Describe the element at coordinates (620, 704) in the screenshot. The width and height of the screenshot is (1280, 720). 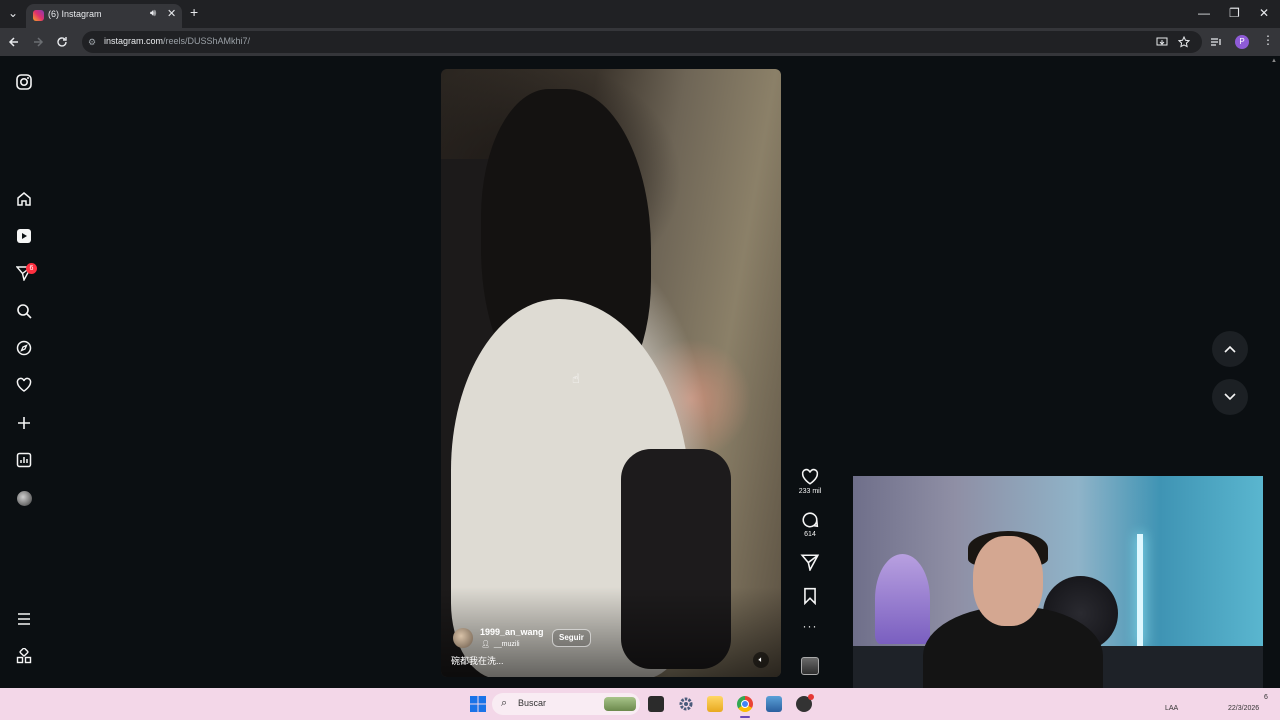
I see `search-highlight-image` at that location.